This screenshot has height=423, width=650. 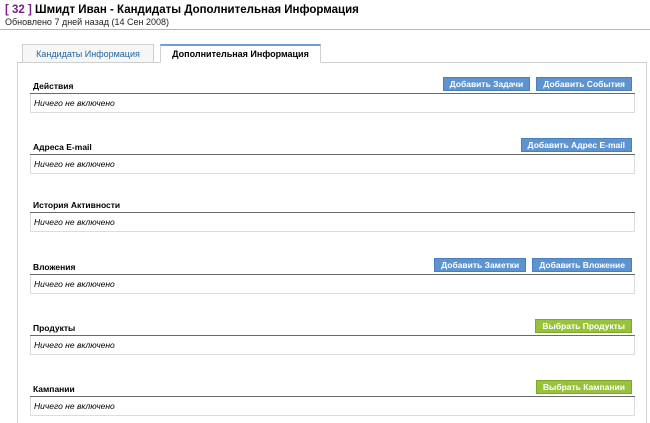 What do you see at coordinates (332, 146) in the screenshot?
I see `section-header: Адреса E-mail Добавить Адрес E-mail` at bounding box center [332, 146].